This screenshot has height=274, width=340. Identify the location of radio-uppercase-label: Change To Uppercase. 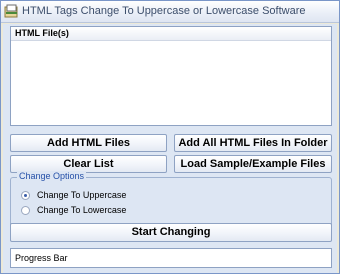
(81, 195).